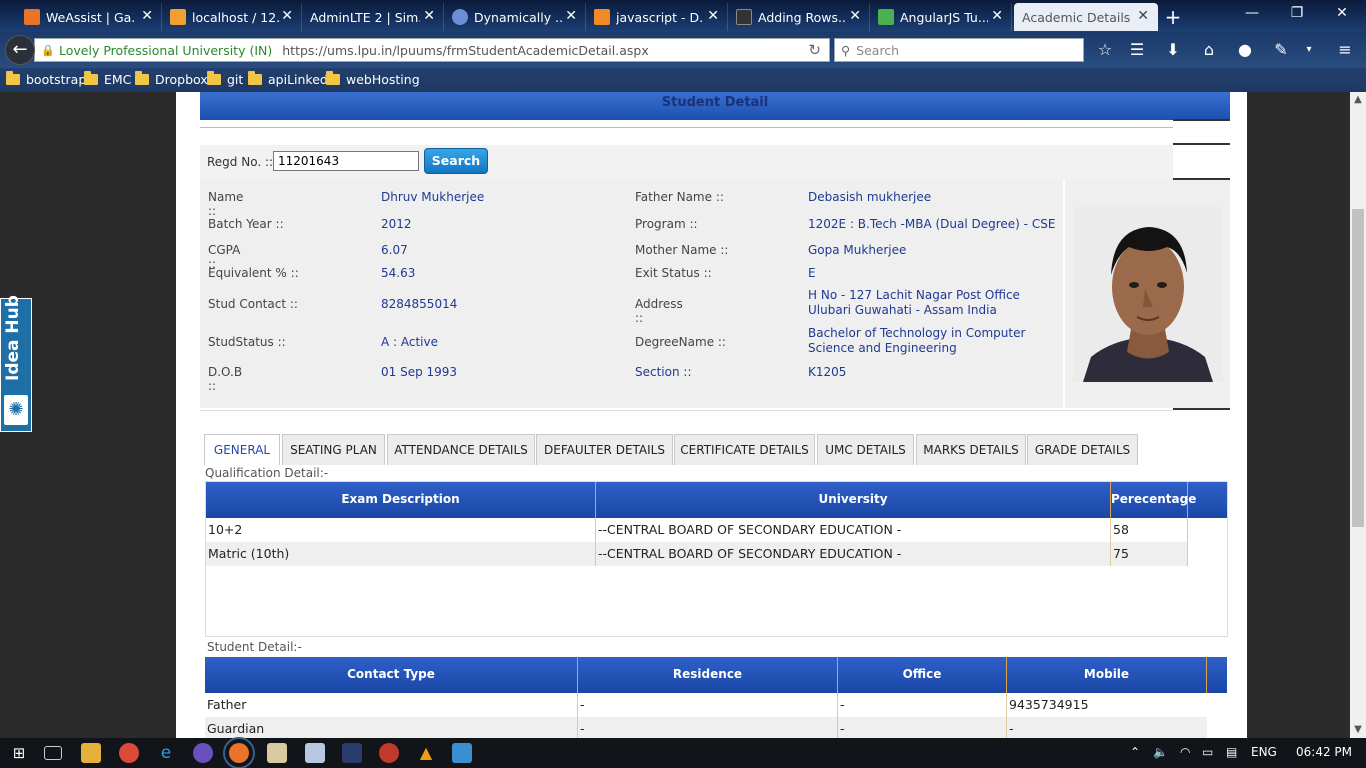  I want to click on browser-tab-2: localhost / 12... ✕, so click(232, 17).